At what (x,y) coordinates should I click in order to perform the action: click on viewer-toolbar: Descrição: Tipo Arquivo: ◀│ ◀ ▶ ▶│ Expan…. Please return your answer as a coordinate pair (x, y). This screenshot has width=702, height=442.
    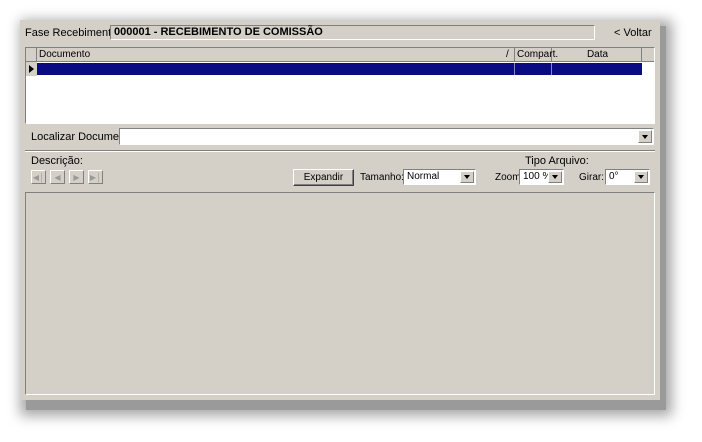
    Looking at the image, I should click on (340, 172).